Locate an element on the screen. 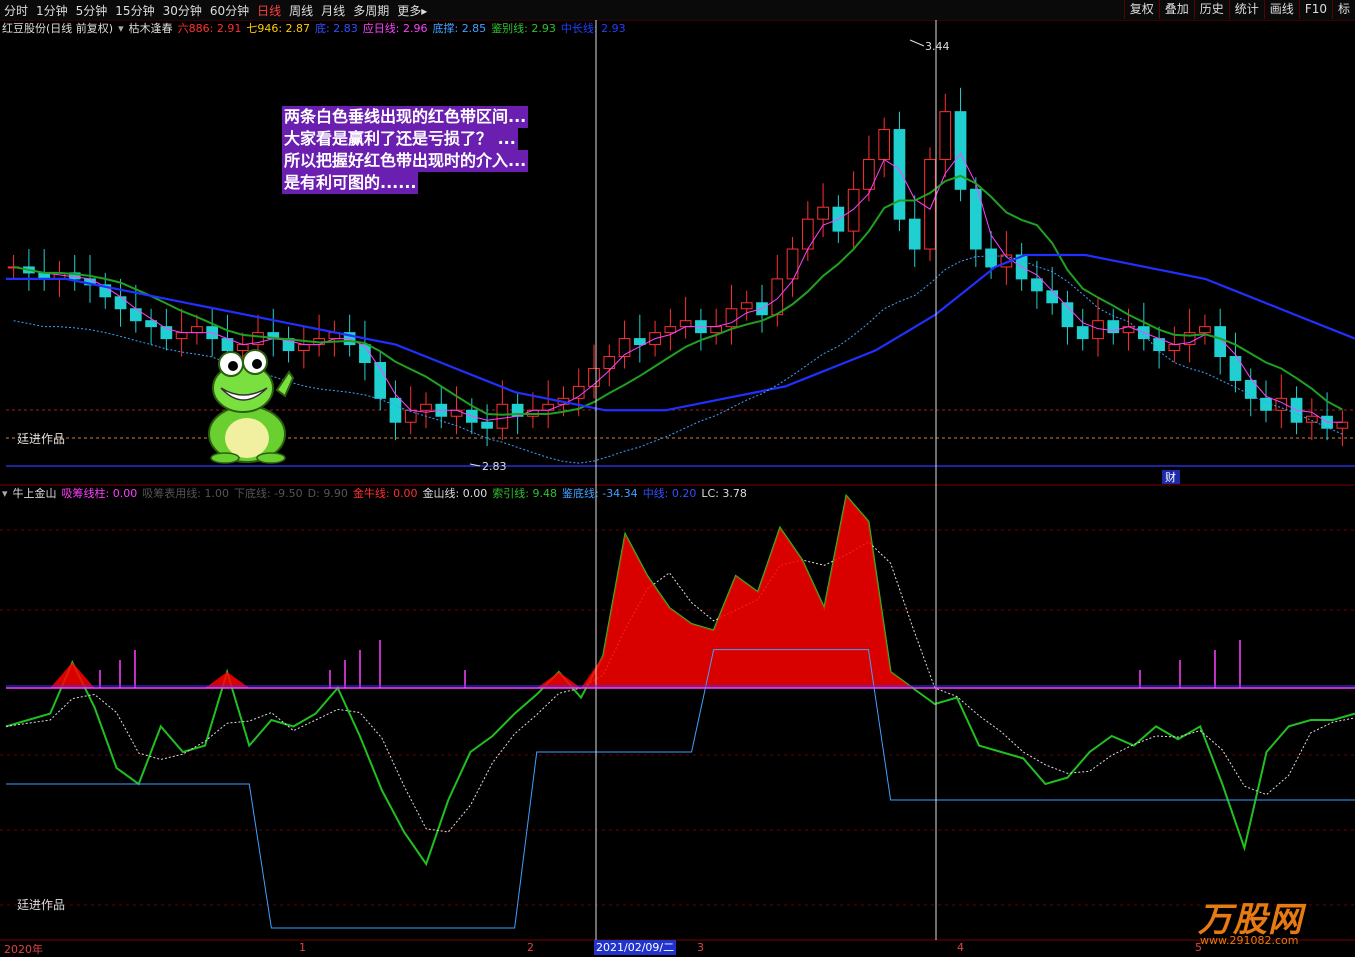 This screenshot has height=957, width=1355. legend-value: 1.00 is located at coordinates (216, 493).